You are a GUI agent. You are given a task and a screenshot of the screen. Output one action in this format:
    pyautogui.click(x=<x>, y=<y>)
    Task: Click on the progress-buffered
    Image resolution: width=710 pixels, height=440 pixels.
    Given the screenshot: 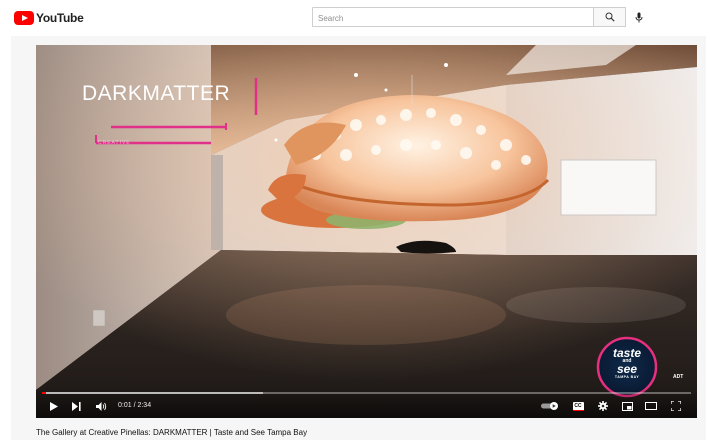 What is the action you would take?
    pyautogui.click(x=152, y=393)
    